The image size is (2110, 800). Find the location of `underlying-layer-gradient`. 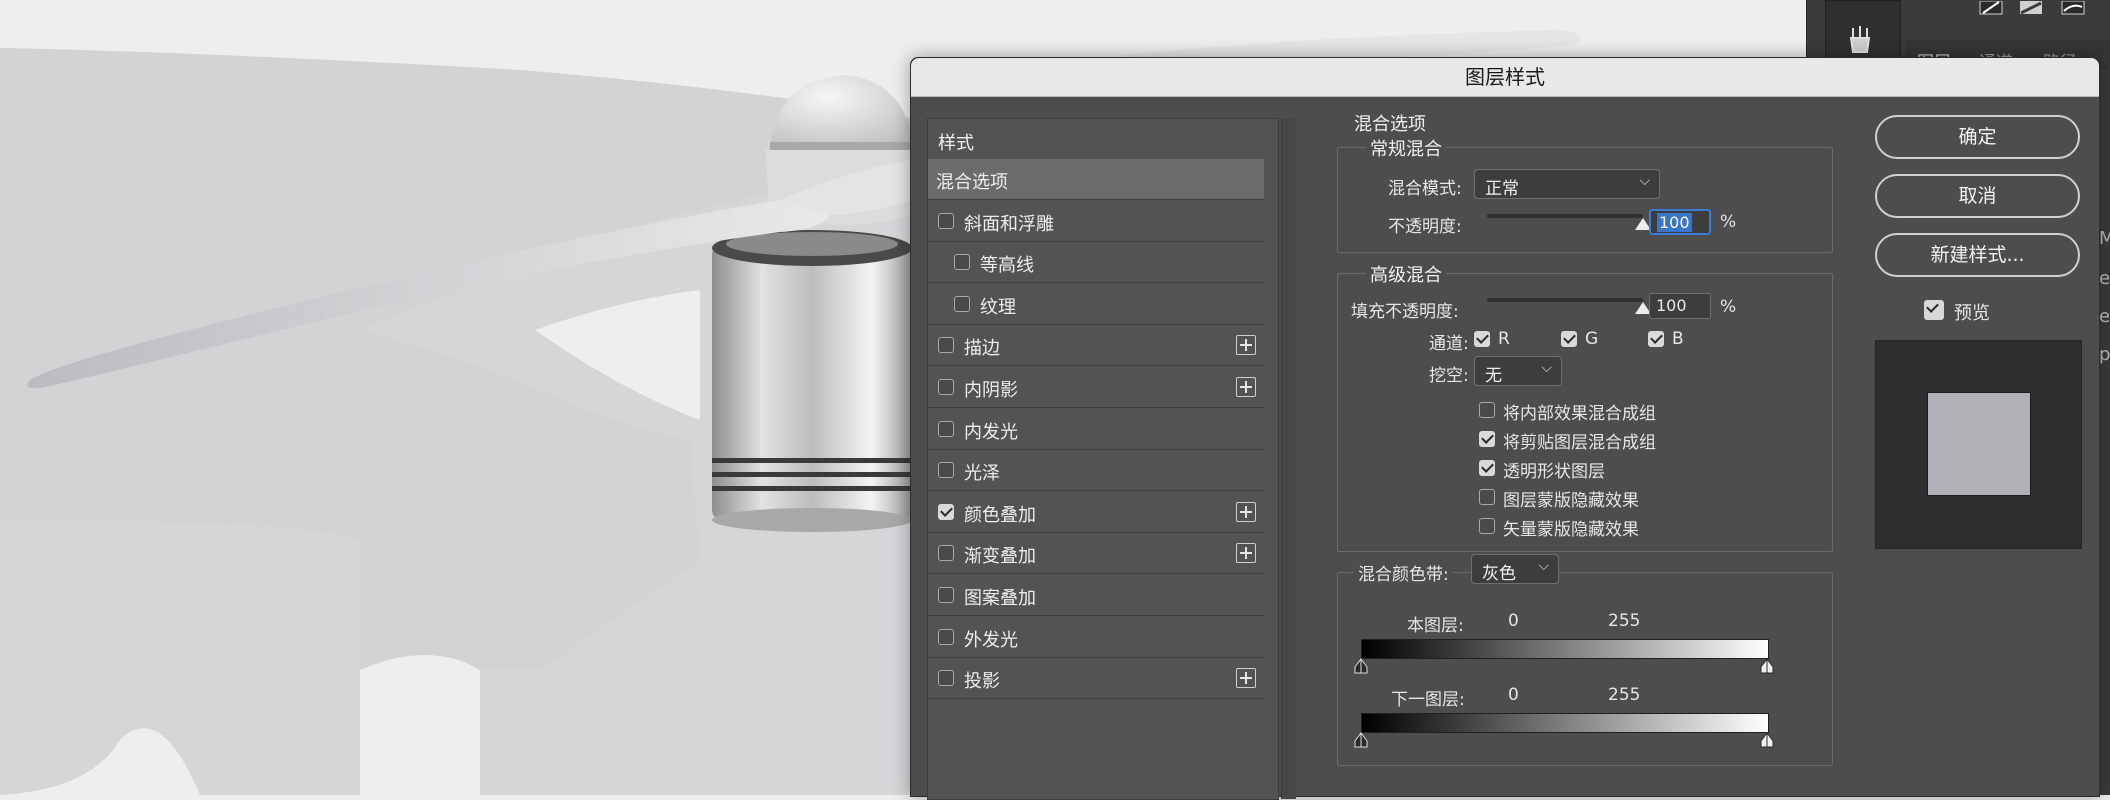

underlying-layer-gradient is located at coordinates (1565, 723).